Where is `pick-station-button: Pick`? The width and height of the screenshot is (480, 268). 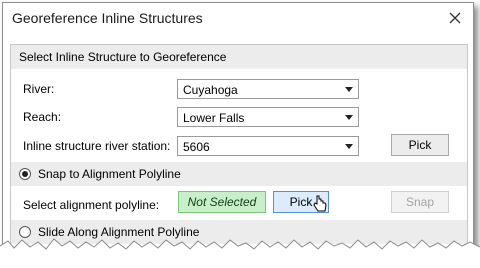
pick-station-button: Pick is located at coordinates (420, 145).